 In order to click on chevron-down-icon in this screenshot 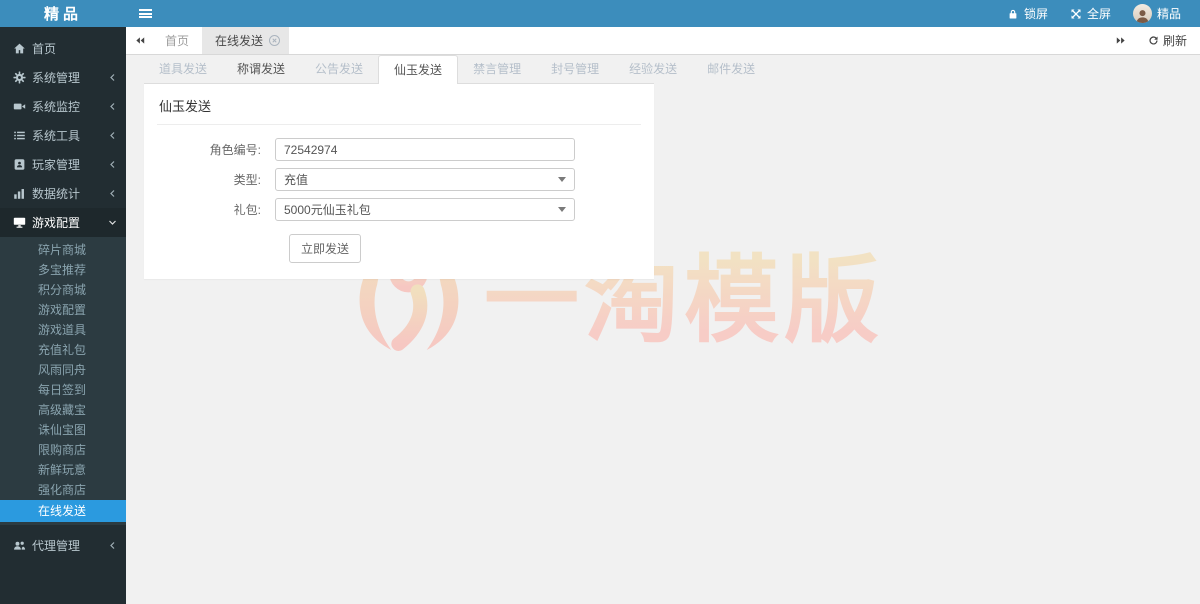, I will do `click(112, 222)`.